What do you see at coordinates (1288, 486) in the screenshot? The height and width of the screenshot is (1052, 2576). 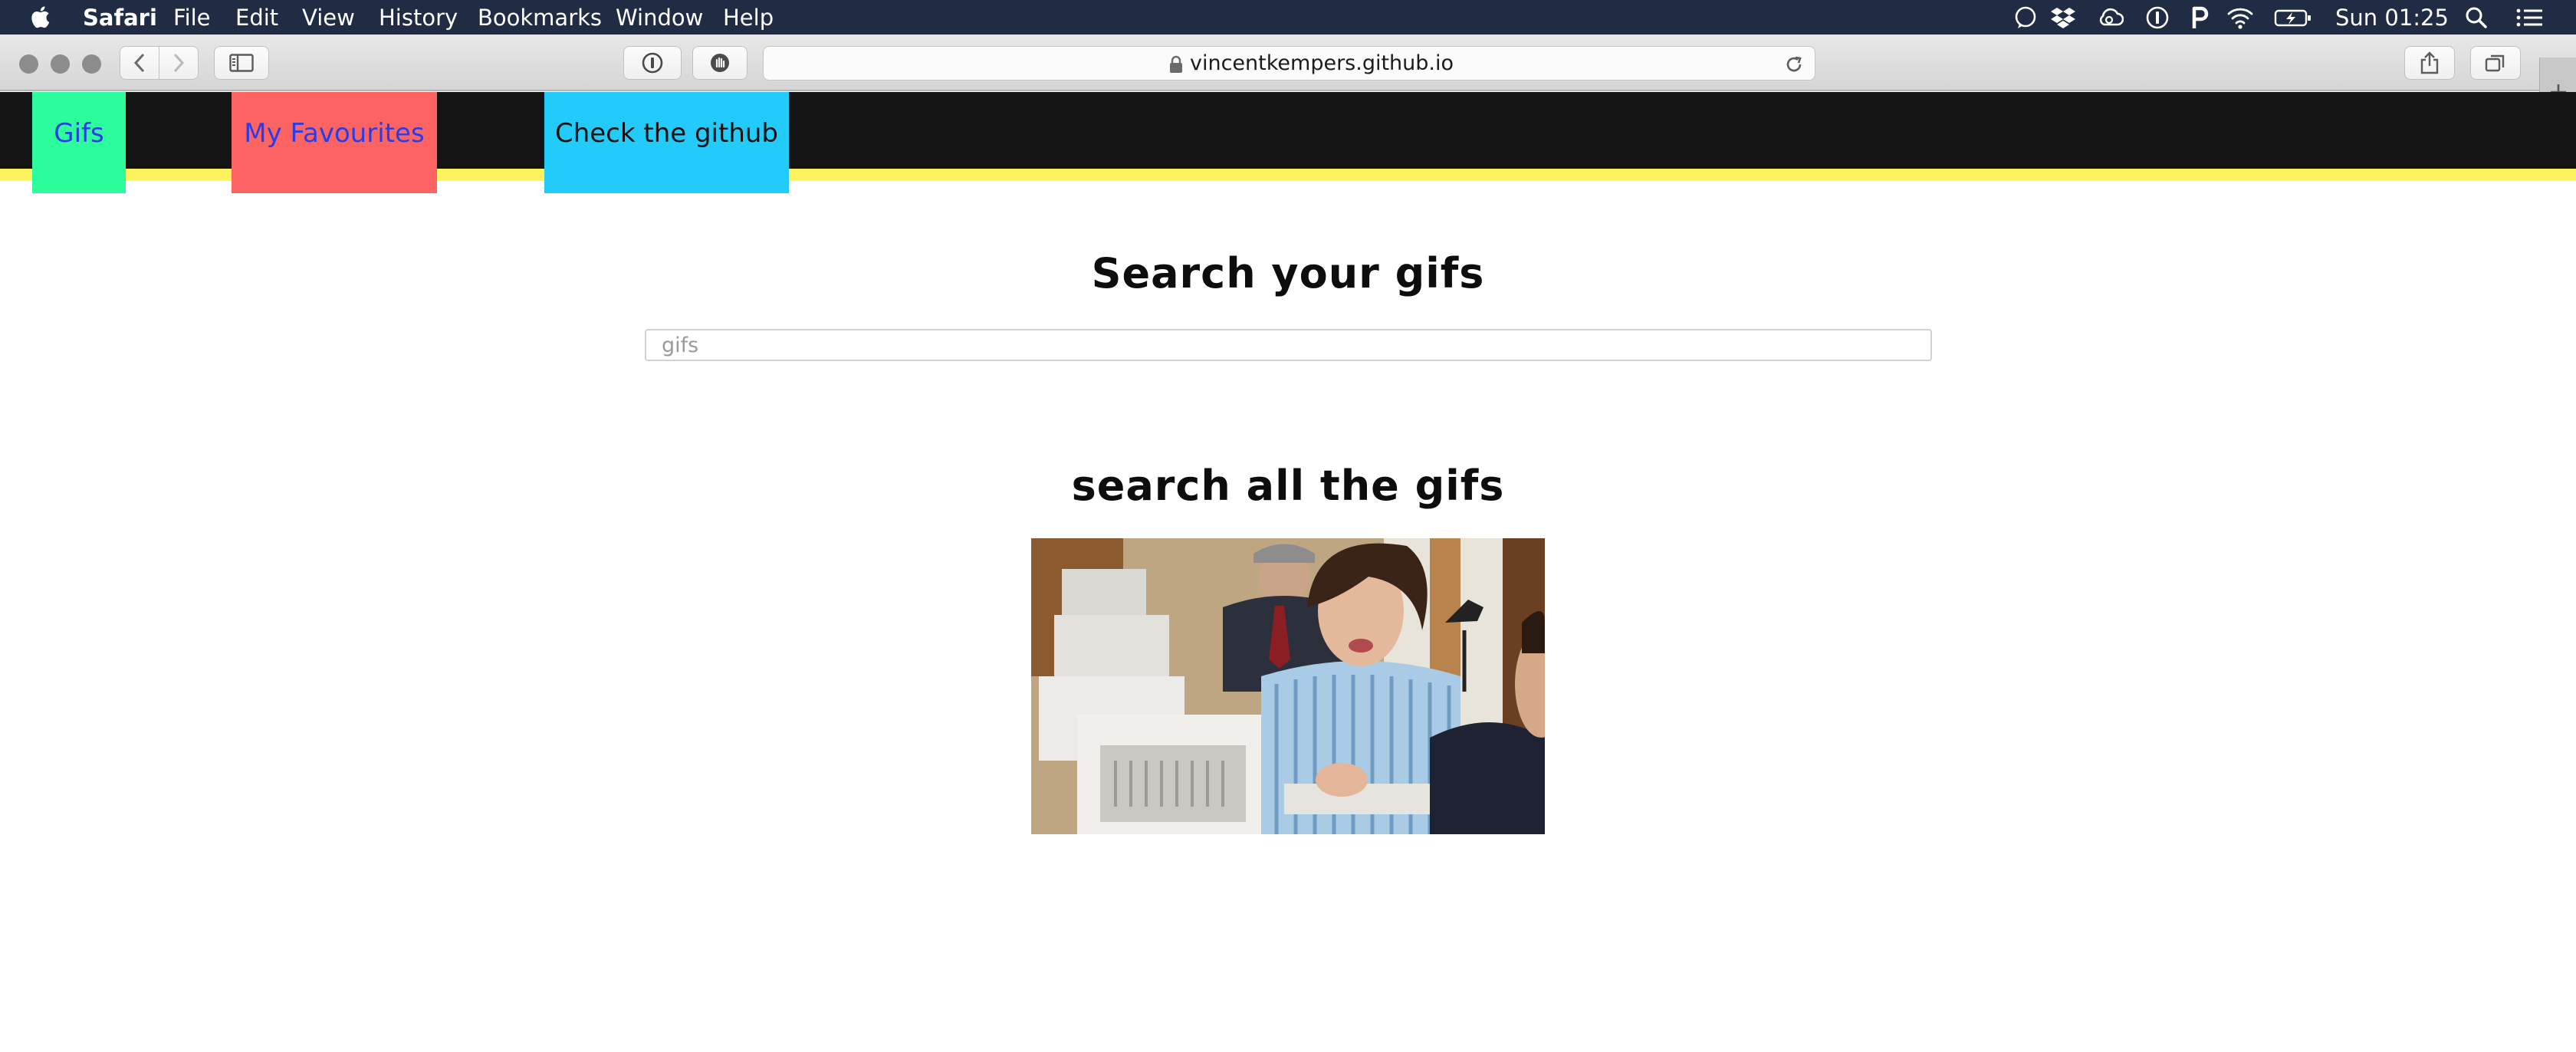 I see `results-title: search all the gifs` at bounding box center [1288, 486].